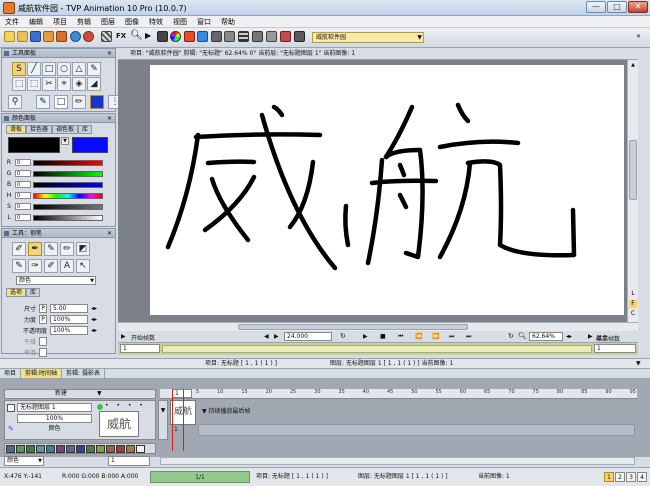 The width and height of the screenshot is (650, 486). What do you see at coordinates (418, 336) in the screenshot?
I see `rewind-button: ⏪` at bounding box center [418, 336].